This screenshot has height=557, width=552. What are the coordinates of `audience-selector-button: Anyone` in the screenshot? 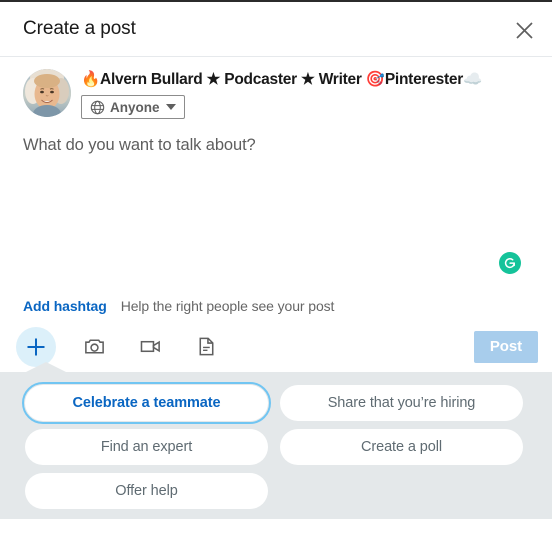 It's located at (133, 107).